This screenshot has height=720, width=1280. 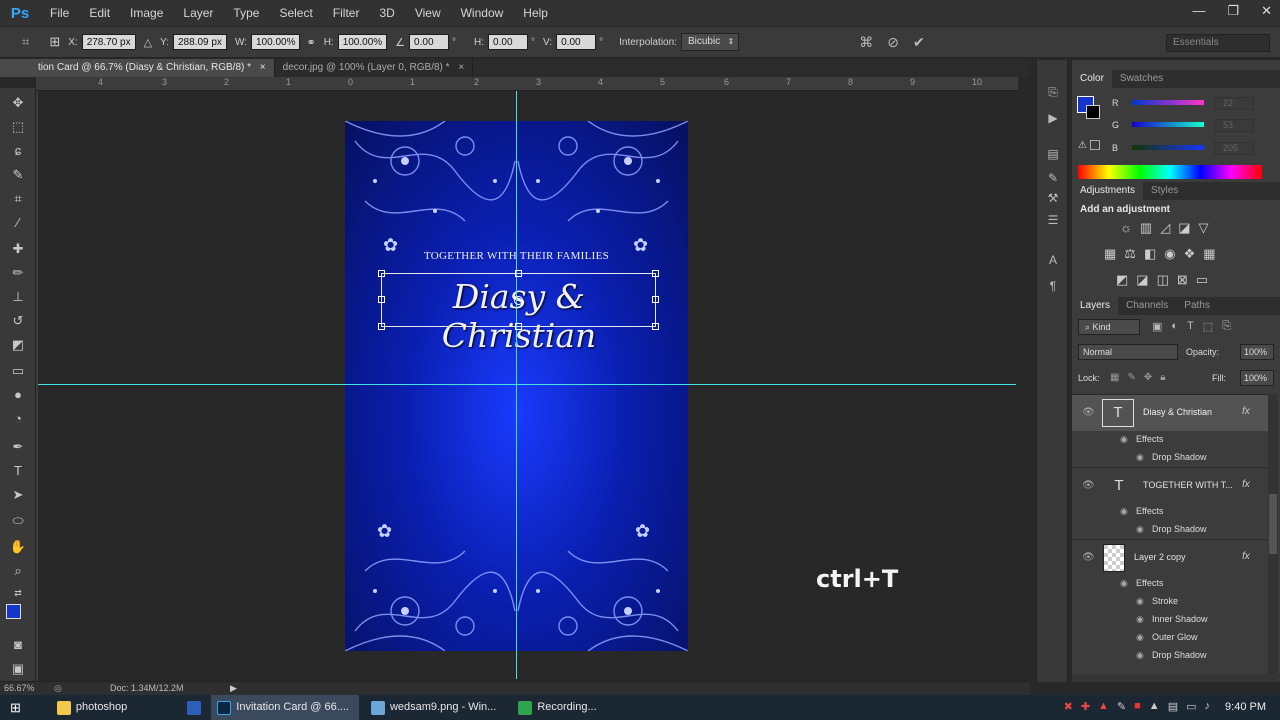 I want to click on color-bg-swatch, so click(x=1093, y=112).